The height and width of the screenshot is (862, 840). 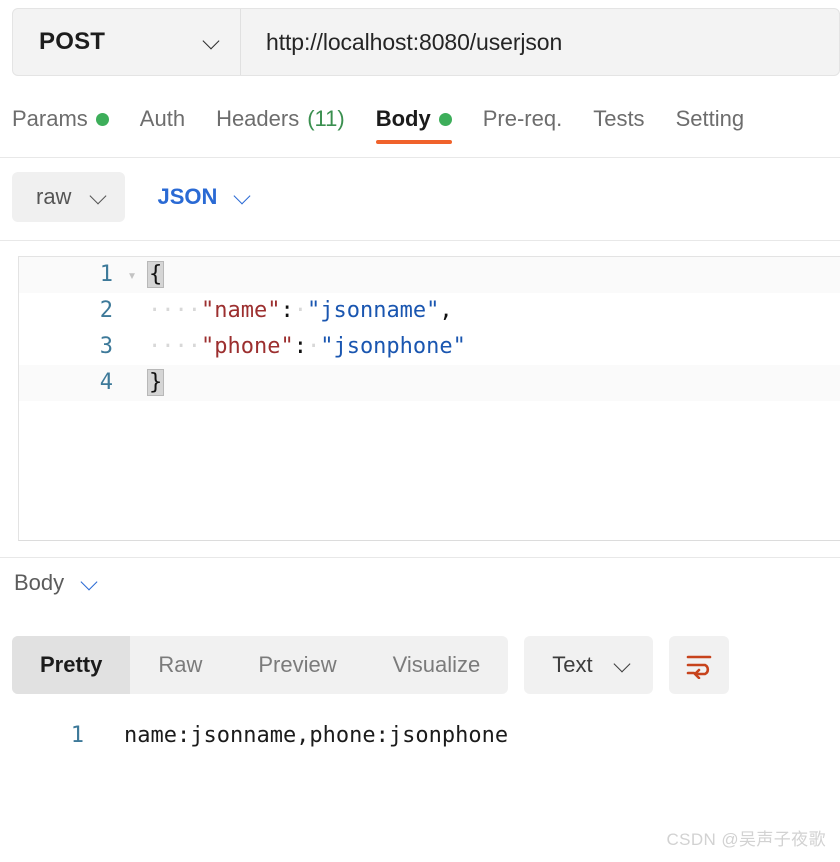 I want to click on json-string-value: "jsonphone", so click(x=393, y=346).